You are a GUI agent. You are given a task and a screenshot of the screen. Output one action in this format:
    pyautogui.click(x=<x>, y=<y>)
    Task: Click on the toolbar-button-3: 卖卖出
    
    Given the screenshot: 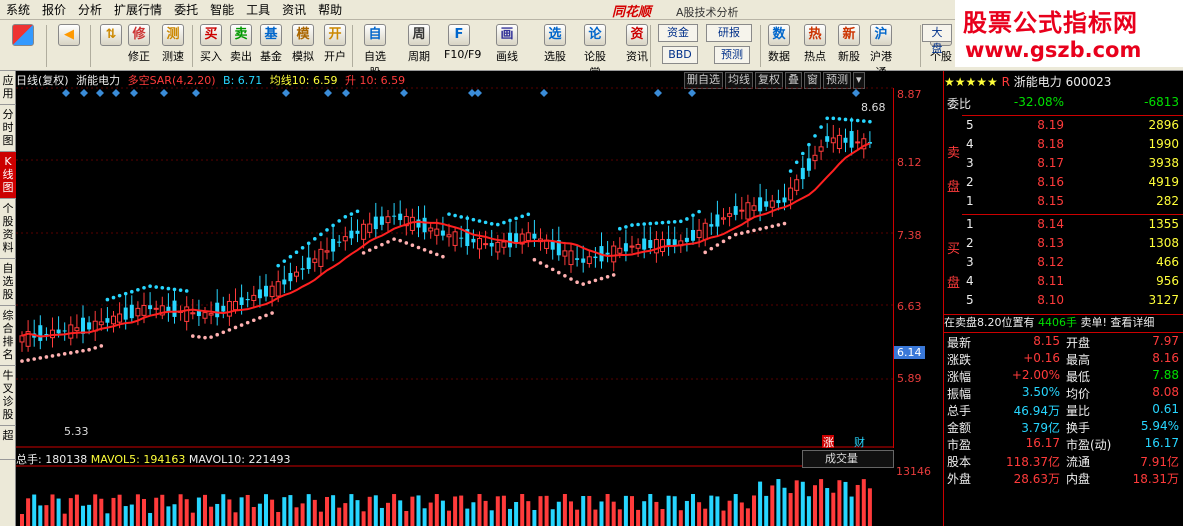 What is the action you would take?
    pyautogui.click(x=241, y=46)
    